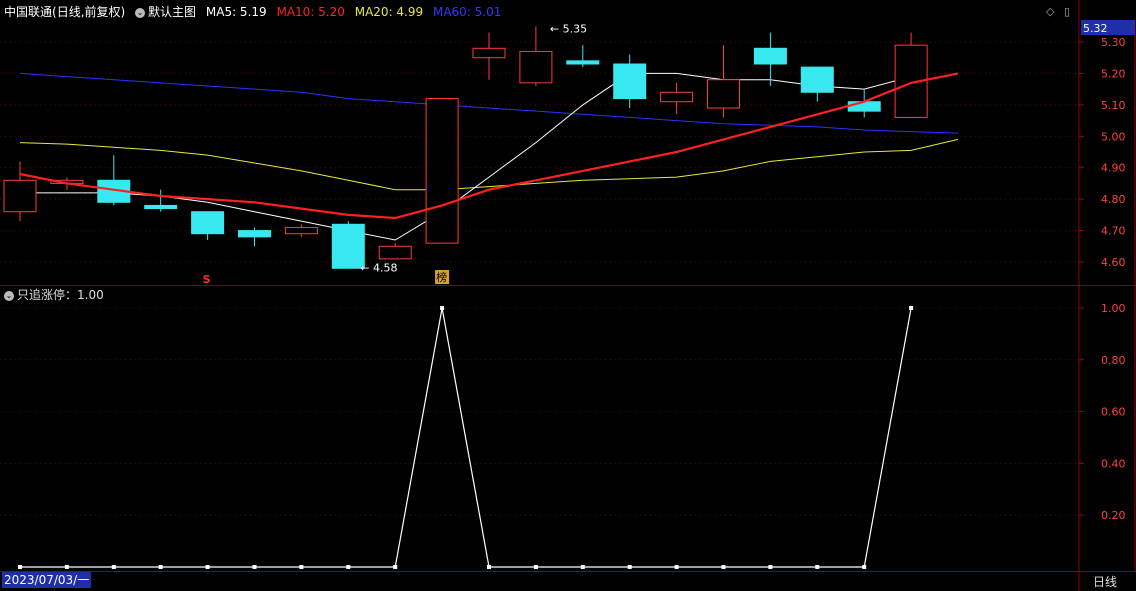  I want to click on indicator-header: ⌄ 只追涨停：1.00, so click(54, 294).